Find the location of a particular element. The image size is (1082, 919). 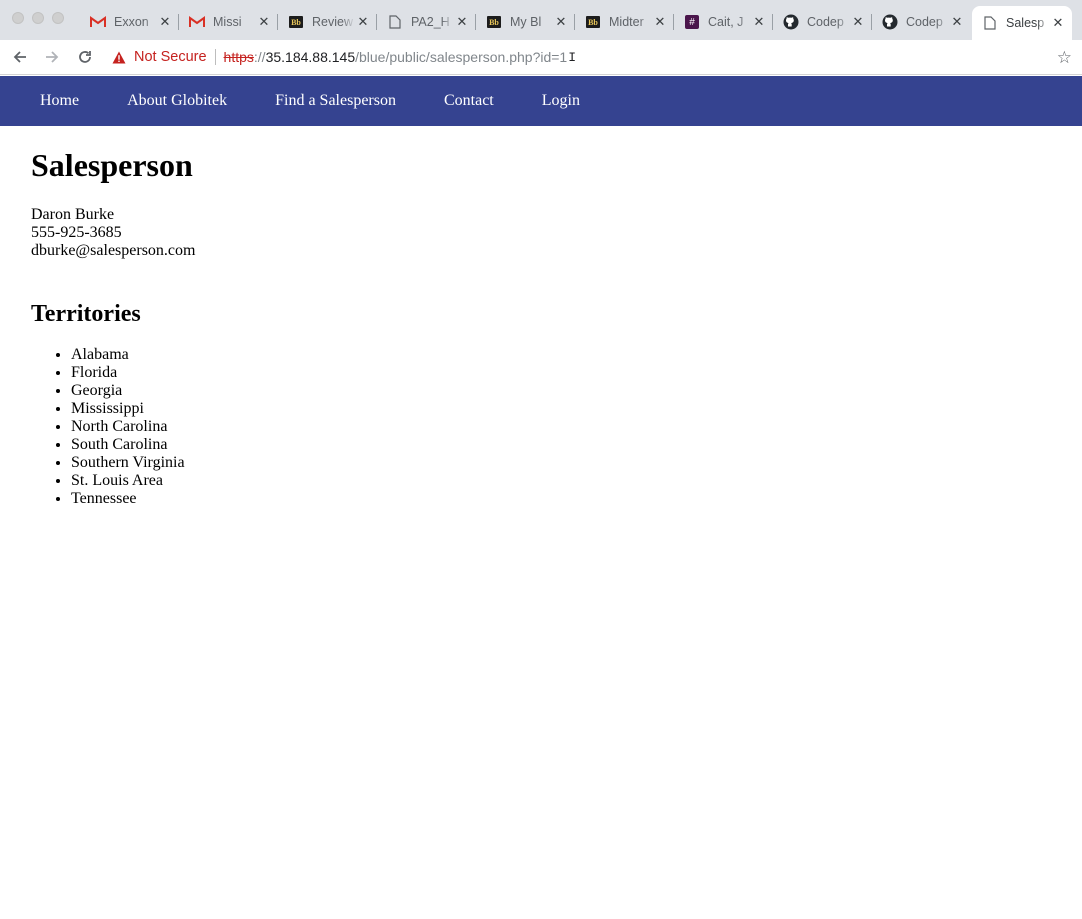

browser-tab-active: Salesp ✕ is located at coordinates (1022, 23).